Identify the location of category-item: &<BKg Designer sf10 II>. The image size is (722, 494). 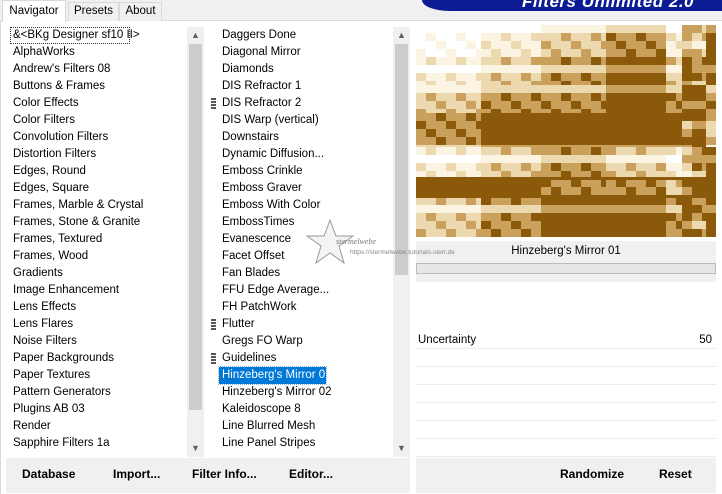
(75, 35).